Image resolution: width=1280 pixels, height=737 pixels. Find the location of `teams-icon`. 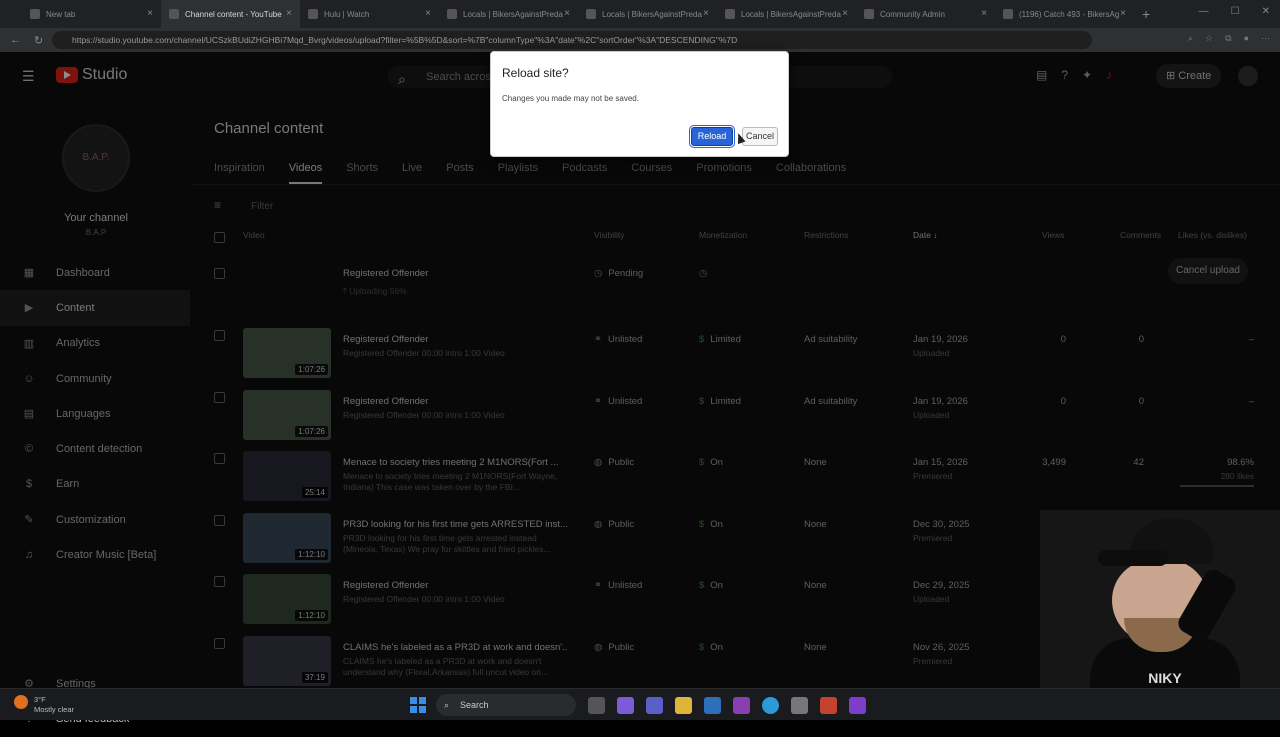

teams-icon is located at coordinates (654, 705).